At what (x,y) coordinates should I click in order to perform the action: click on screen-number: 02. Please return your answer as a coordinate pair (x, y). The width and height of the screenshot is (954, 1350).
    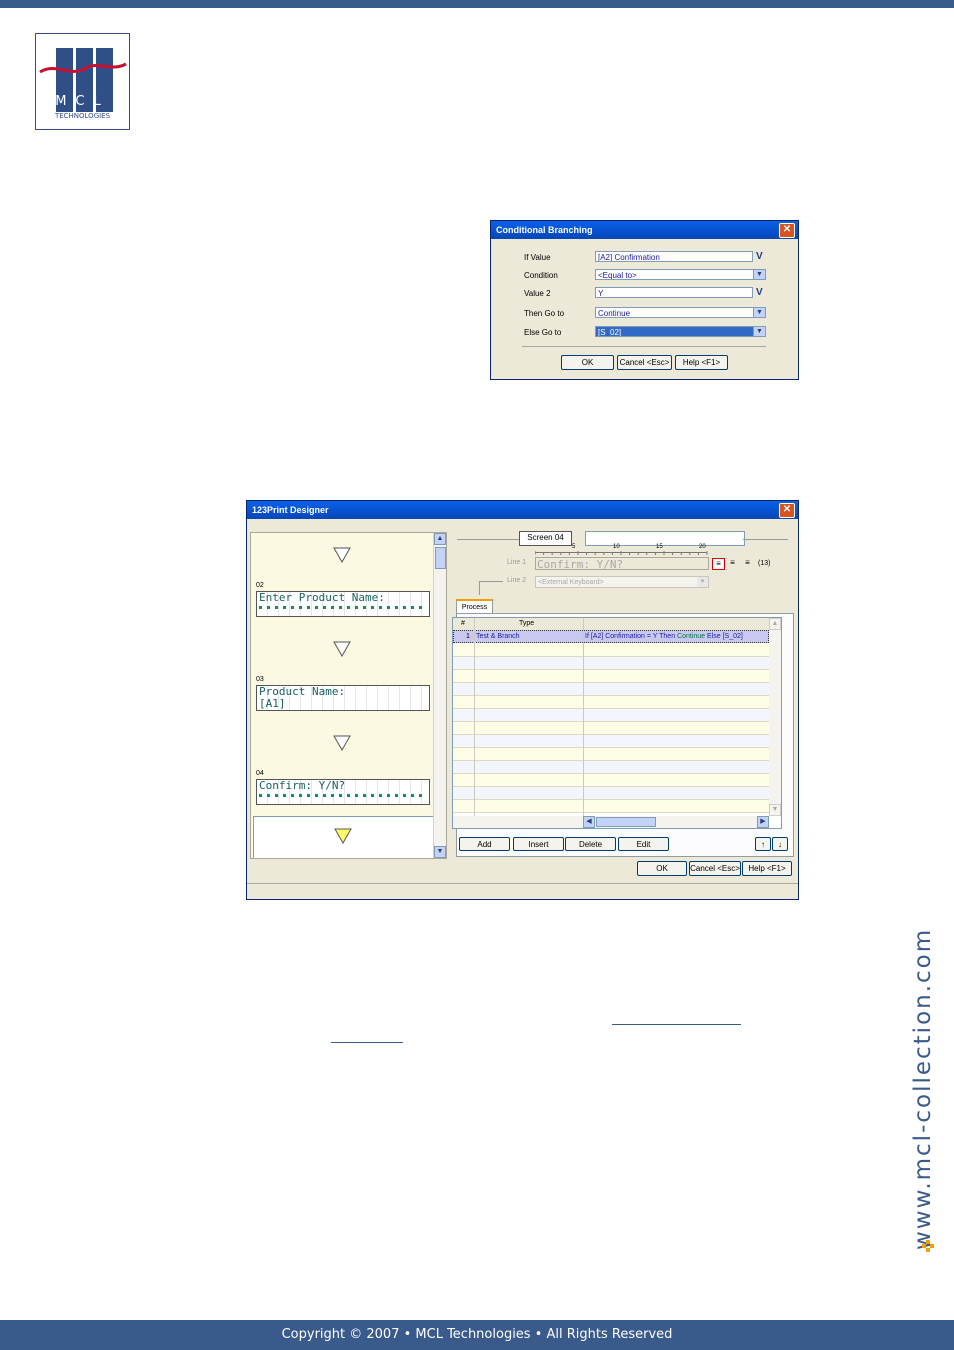
    Looking at the image, I should click on (260, 585).